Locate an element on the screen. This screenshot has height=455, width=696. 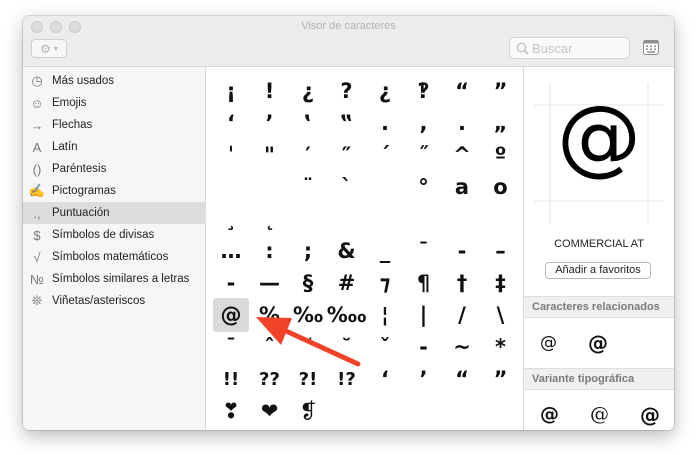
char-cell: º is located at coordinates (501, 155).